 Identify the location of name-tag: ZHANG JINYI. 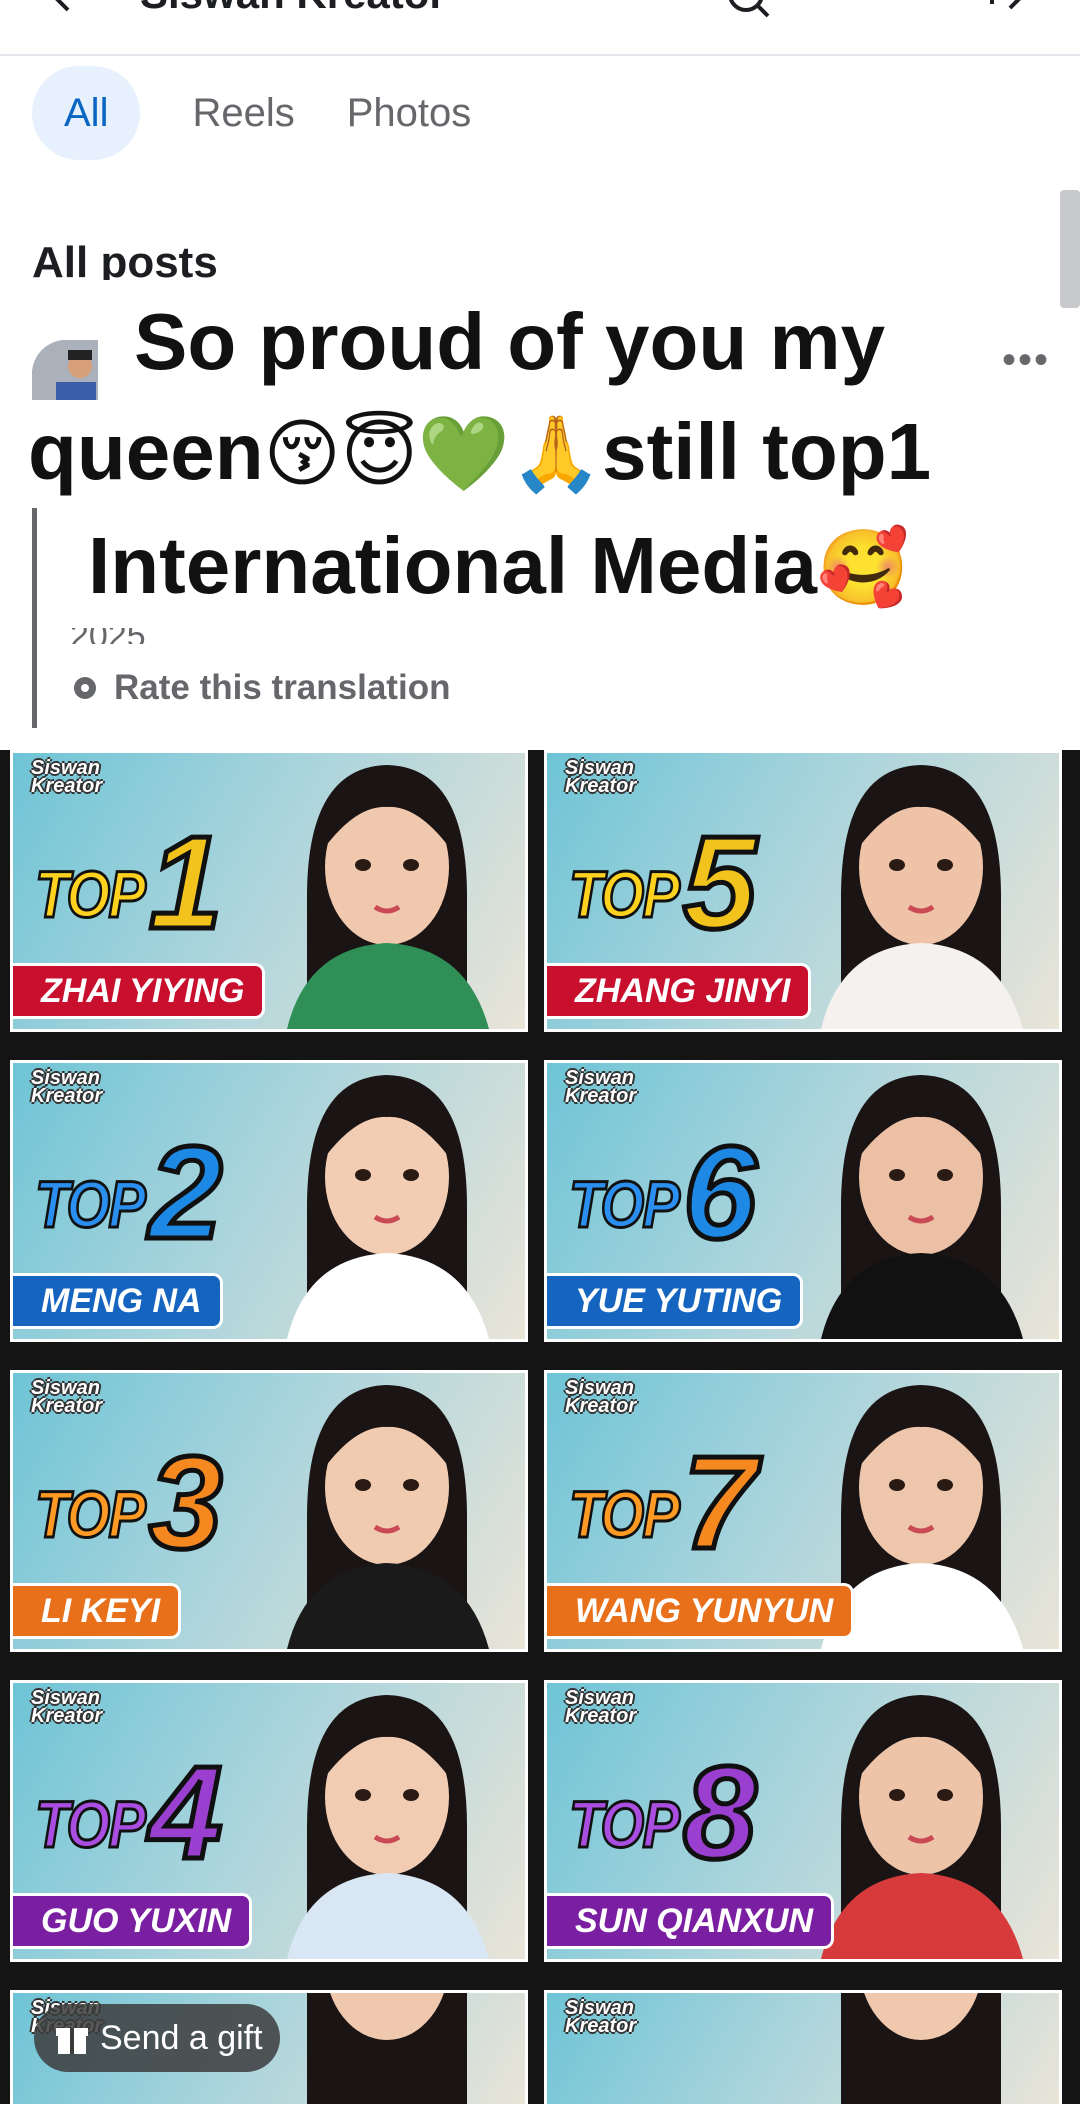
(679, 991).